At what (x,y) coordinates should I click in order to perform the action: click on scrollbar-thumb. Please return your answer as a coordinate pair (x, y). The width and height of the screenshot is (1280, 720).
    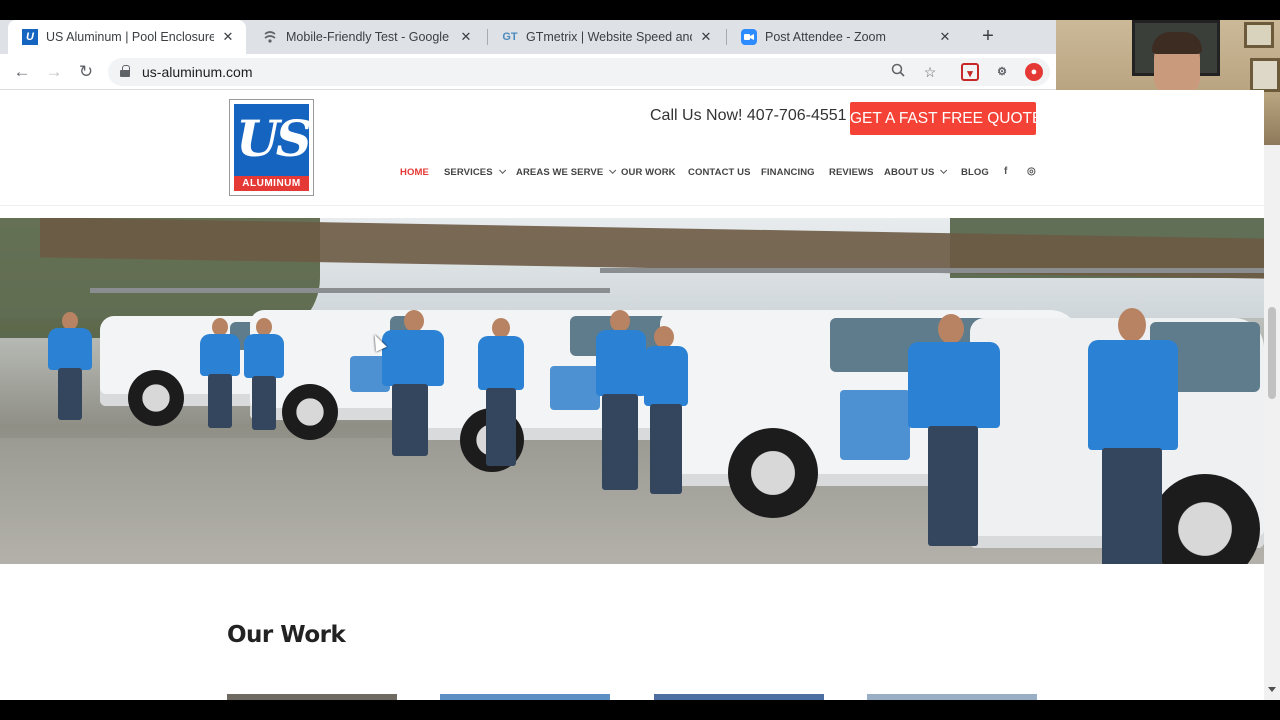
    Looking at the image, I should click on (1272, 353).